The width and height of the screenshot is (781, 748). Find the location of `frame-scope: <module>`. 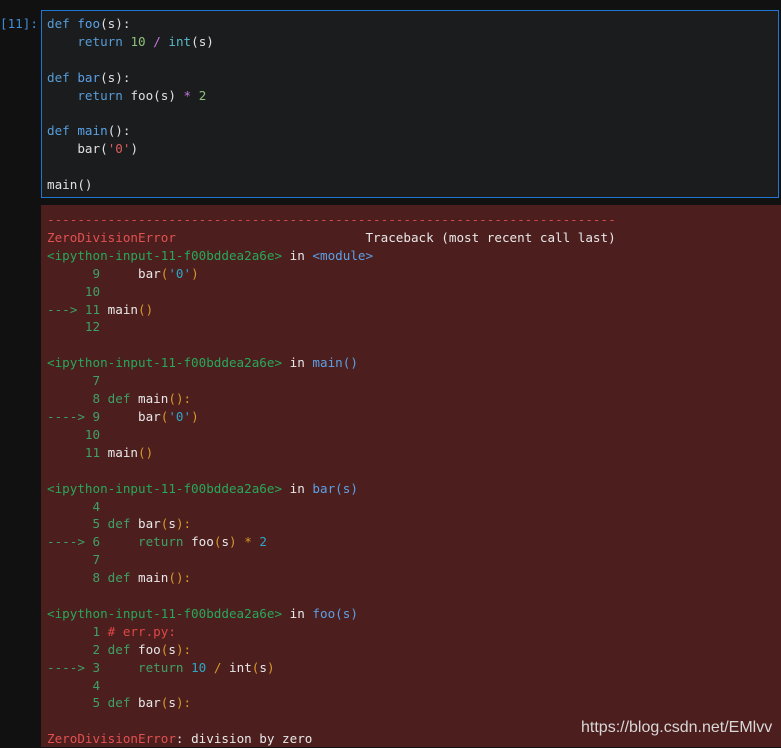

frame-scope: <module> is located at coordinates (343, 255).